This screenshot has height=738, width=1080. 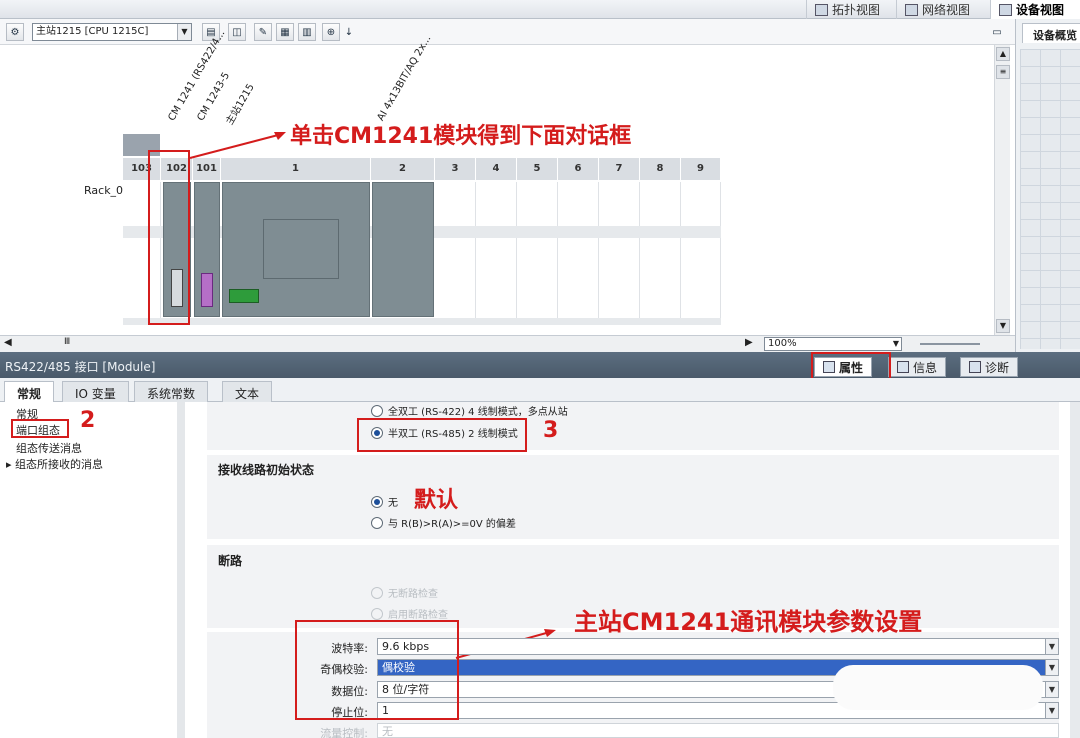 What do you see at coordinates (95, 391) in the screenshot?
I see `tab-io-variables: IO 变量` at bounding box center [95, 391].